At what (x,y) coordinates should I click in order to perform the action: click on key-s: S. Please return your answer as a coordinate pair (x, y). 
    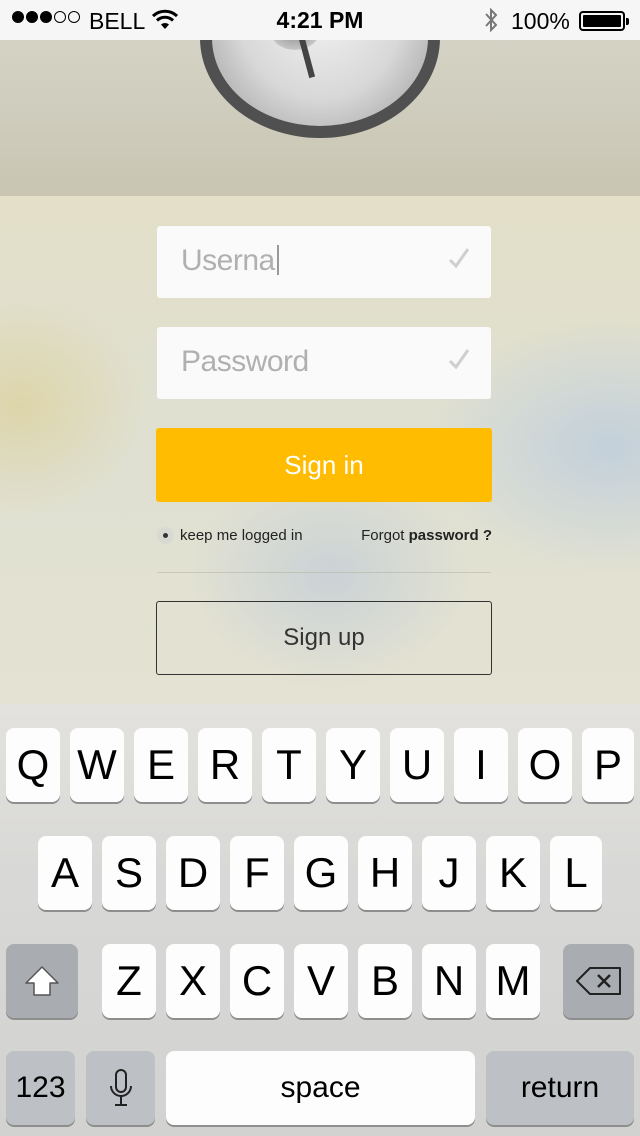
    Looking at the image, I should click on (129, 873).